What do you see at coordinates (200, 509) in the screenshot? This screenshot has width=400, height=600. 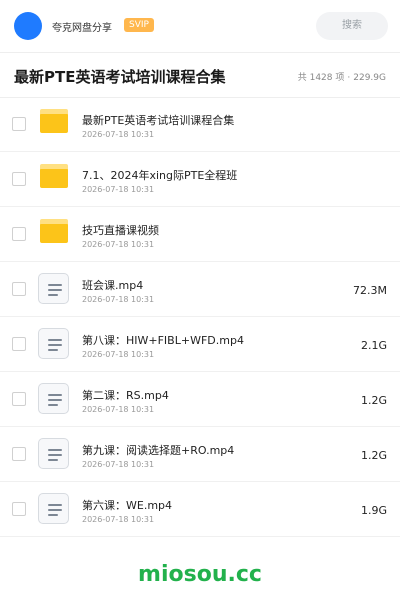 I see `list-item: 第六课：WE.mp4 2026-07-18 10:31 1.9G` at bounding box center [200, 509].